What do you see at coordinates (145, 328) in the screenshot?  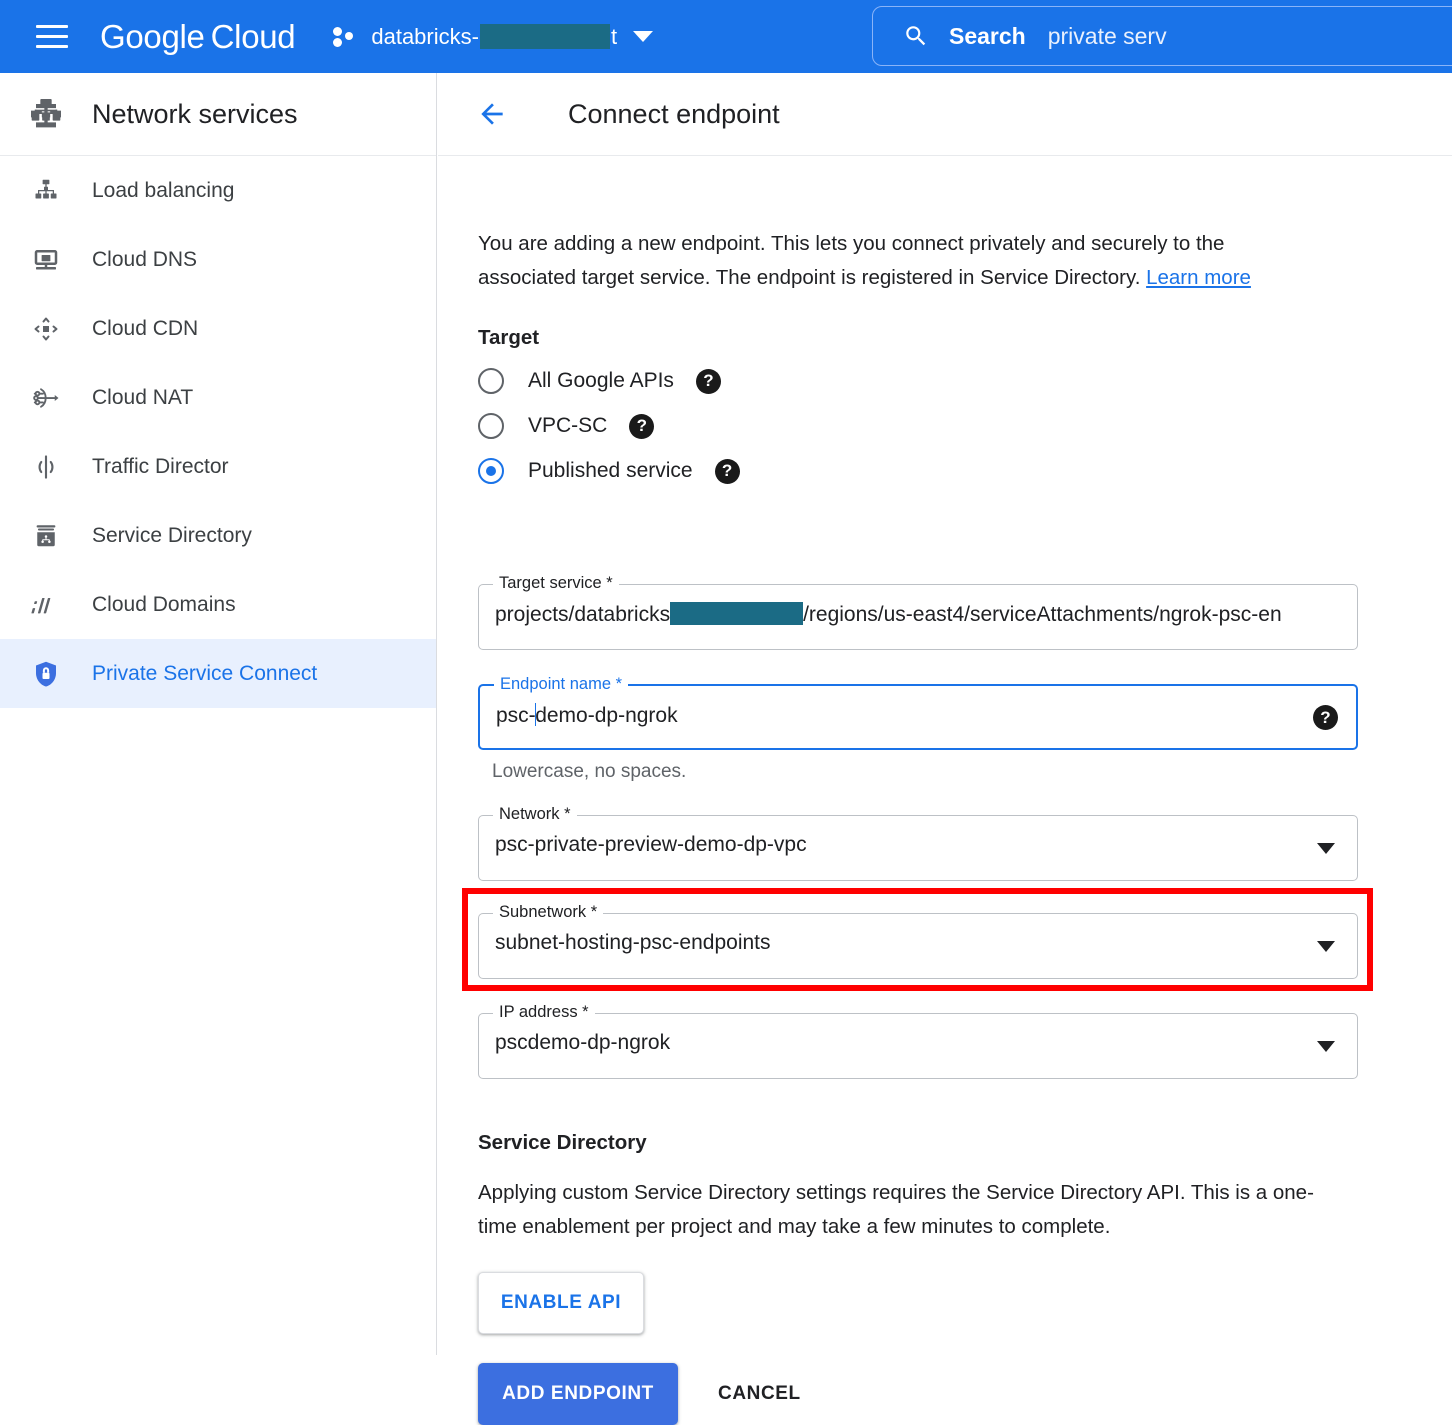 I see `sidebar-item-label: Cloud CDN` at bounding box center [145, 328].